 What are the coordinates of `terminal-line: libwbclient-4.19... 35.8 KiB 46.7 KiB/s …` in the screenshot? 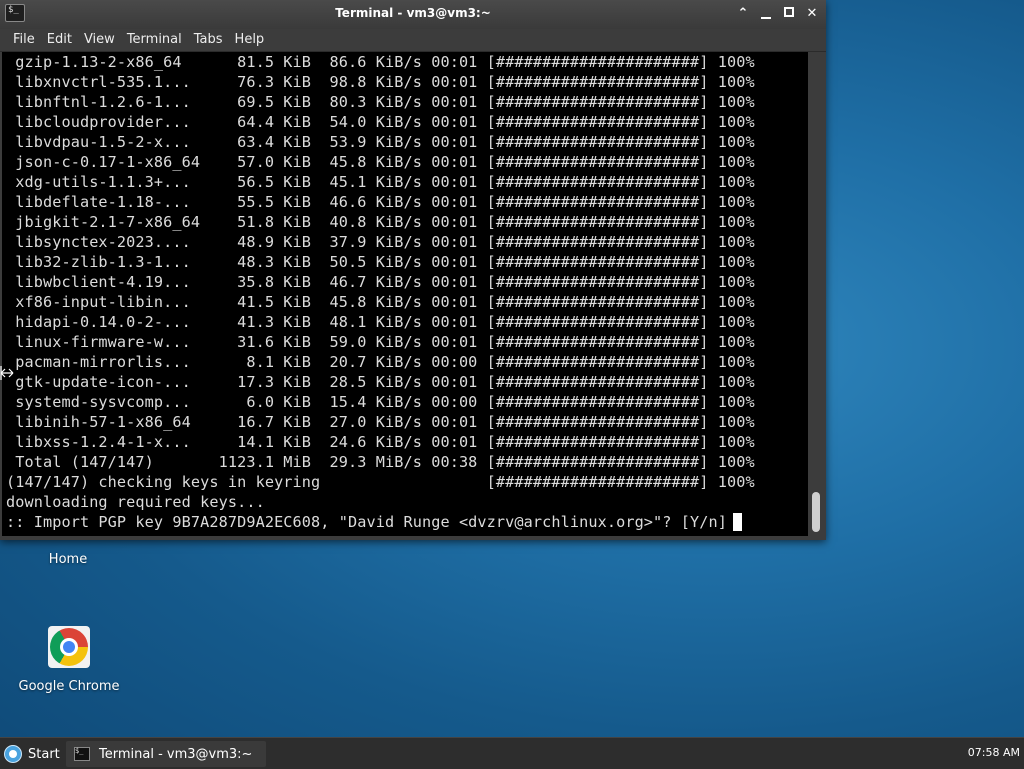 It's located at (380, 282).